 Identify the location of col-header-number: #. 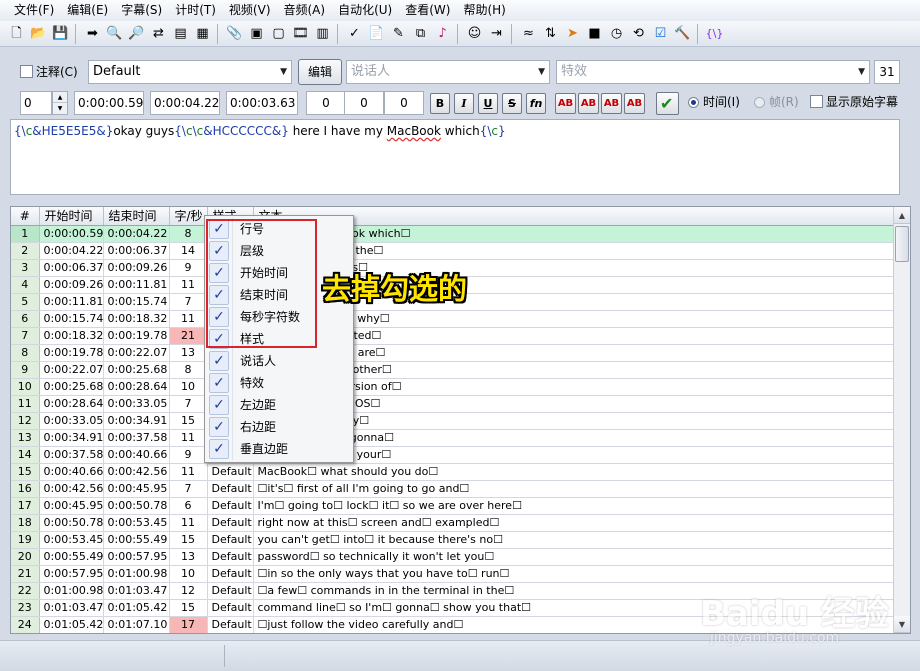
(25, 216).